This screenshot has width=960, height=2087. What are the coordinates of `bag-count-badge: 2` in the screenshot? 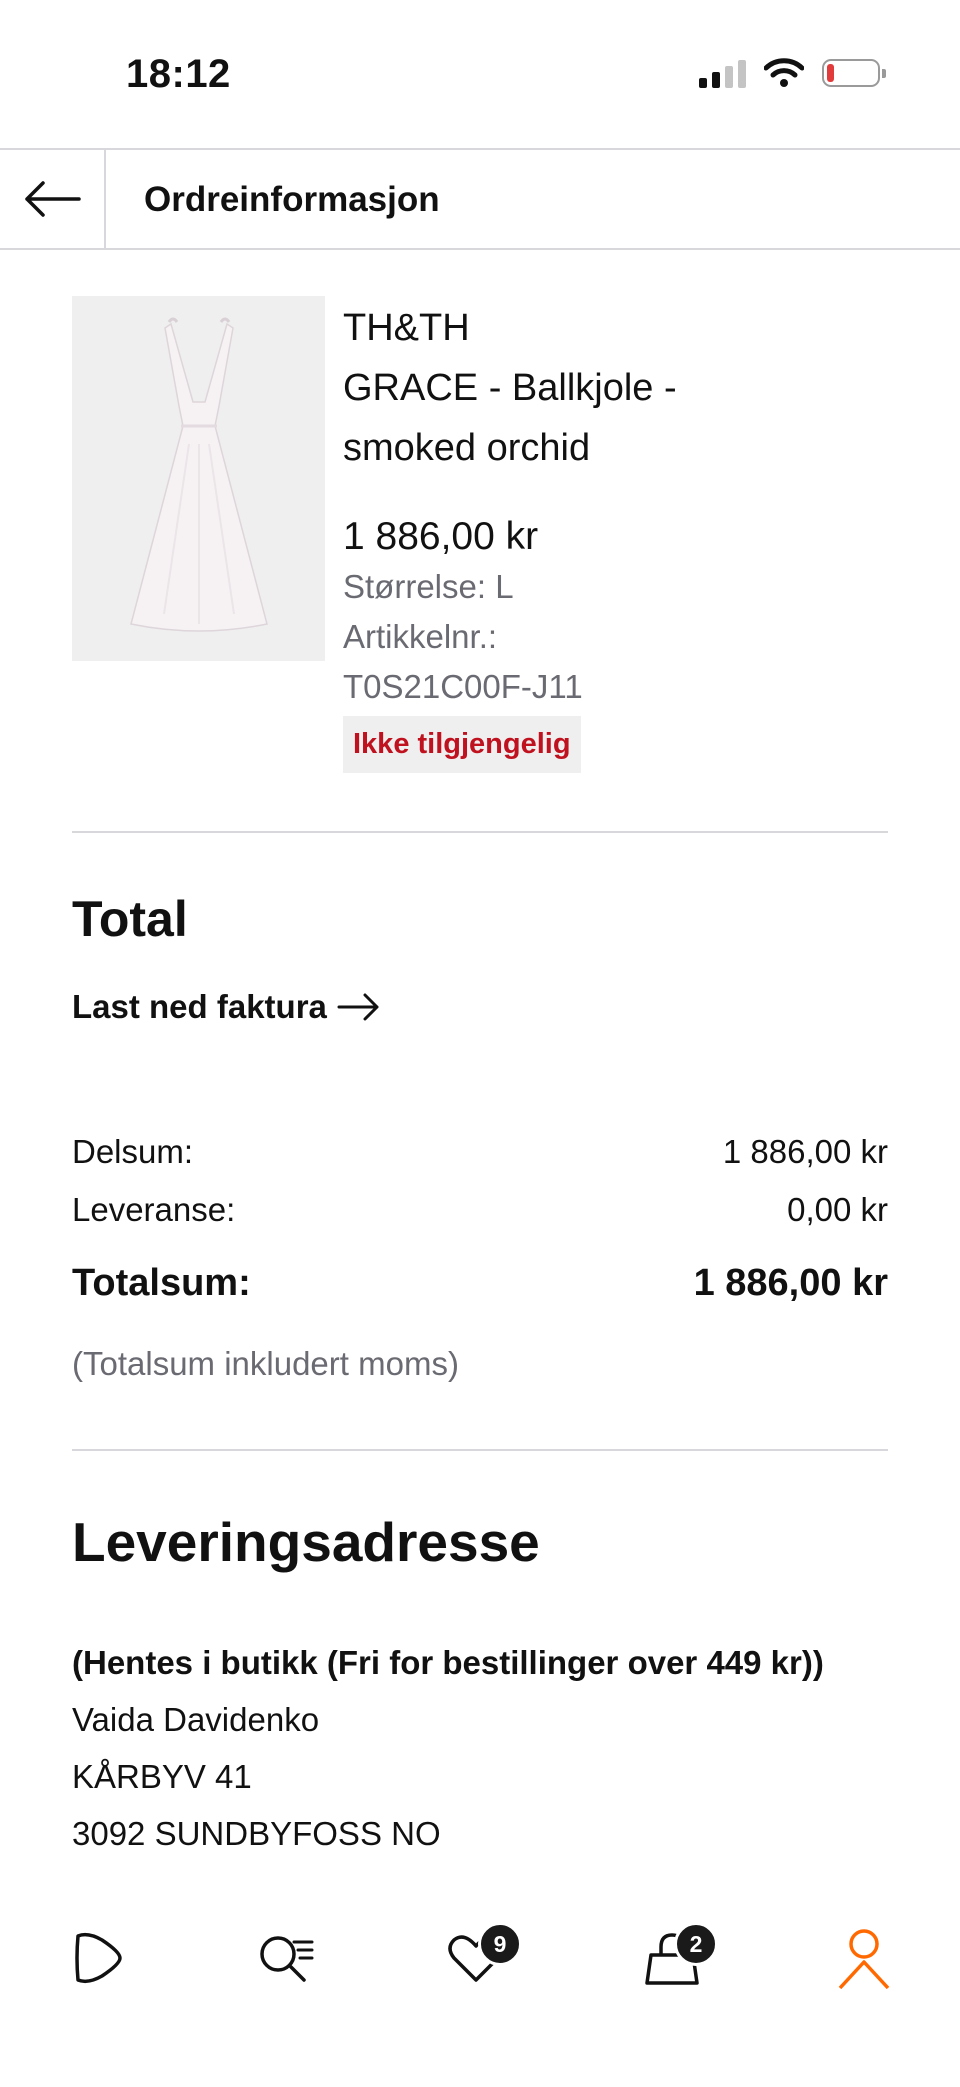 It's located at (696, 1944).